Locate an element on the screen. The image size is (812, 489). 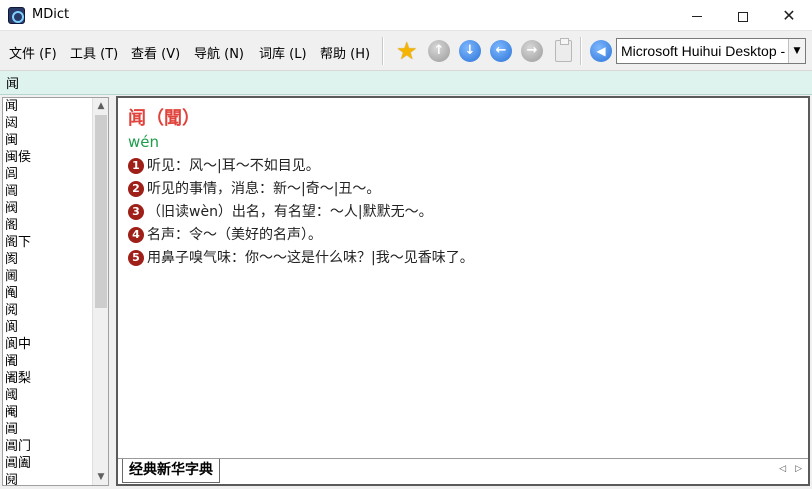
entry-headword: 闻（聞） is located at coordinates (164, 118).